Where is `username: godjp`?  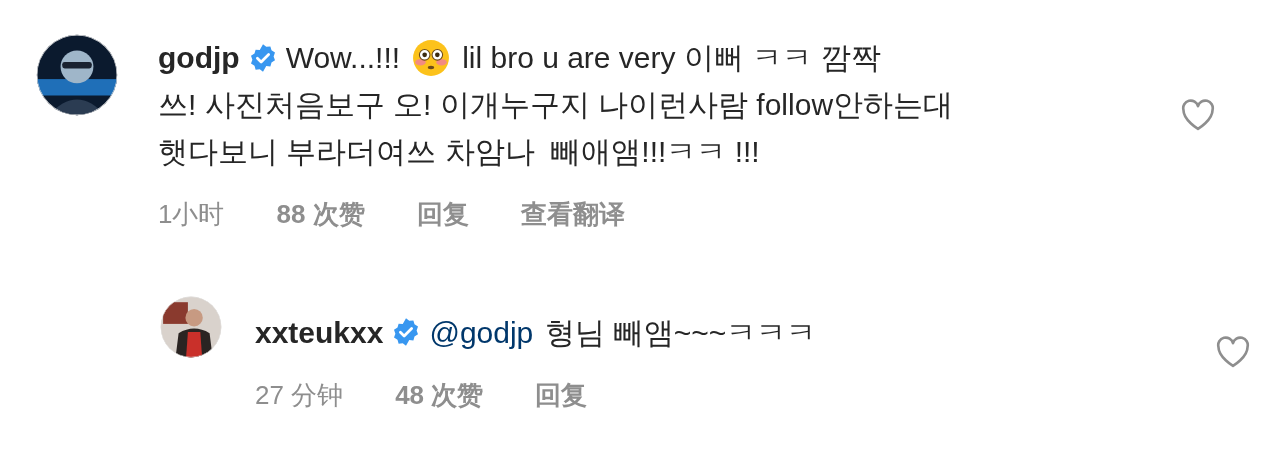
username: godjp is located at coordinates (199, 57).